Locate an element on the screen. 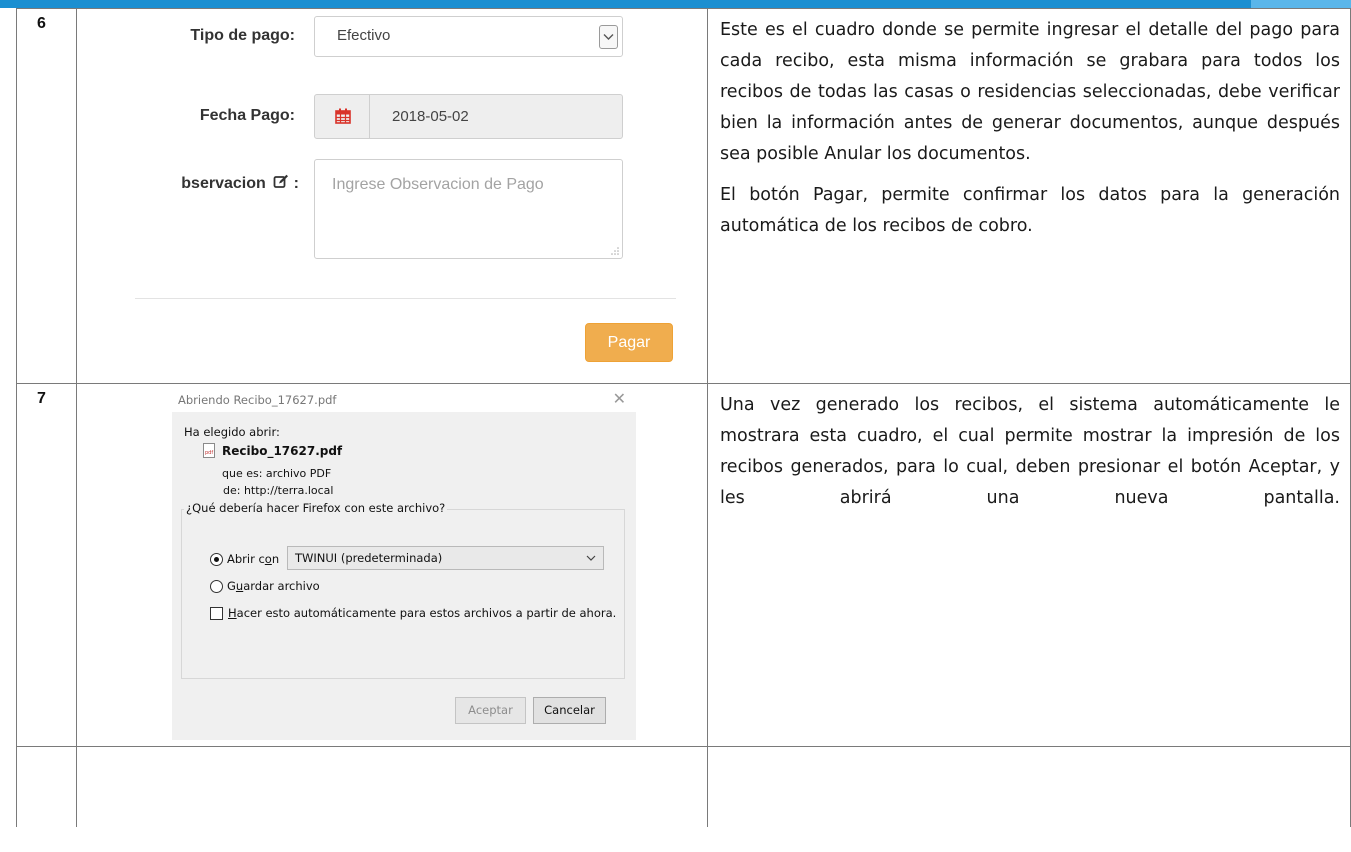  screenshot-cell is located at coordinates (392, 786).